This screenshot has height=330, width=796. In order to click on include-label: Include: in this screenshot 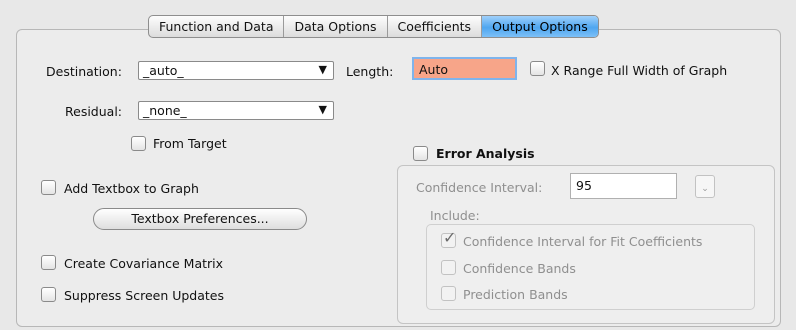, I will do `click(455, 215)`.